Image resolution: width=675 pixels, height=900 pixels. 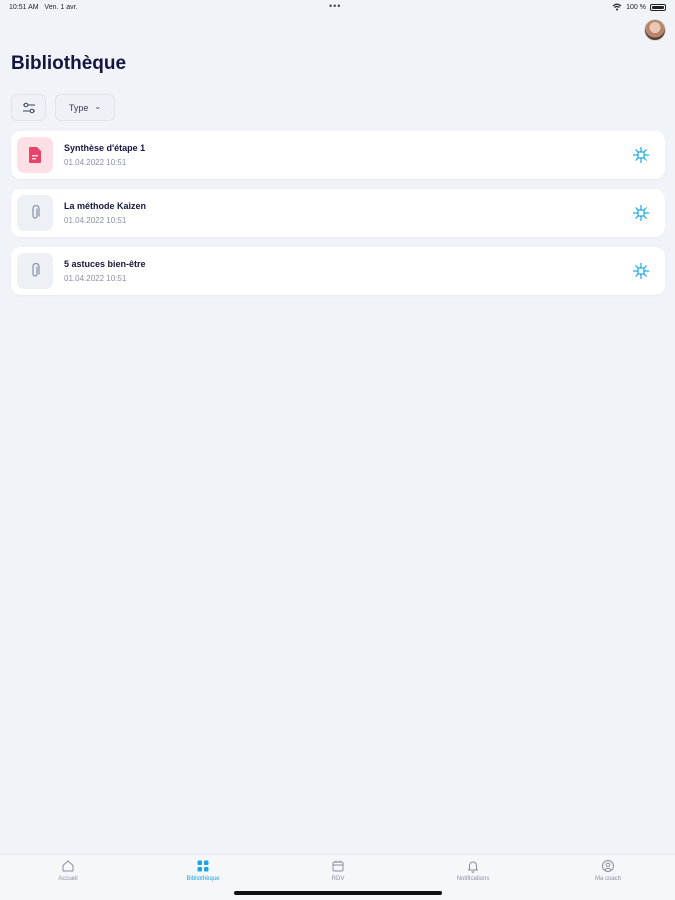 What do you see at coordinates (69, 63) in the screenshot?
I see `page-title: Bibliothèque` at bounding box center [69, 63].